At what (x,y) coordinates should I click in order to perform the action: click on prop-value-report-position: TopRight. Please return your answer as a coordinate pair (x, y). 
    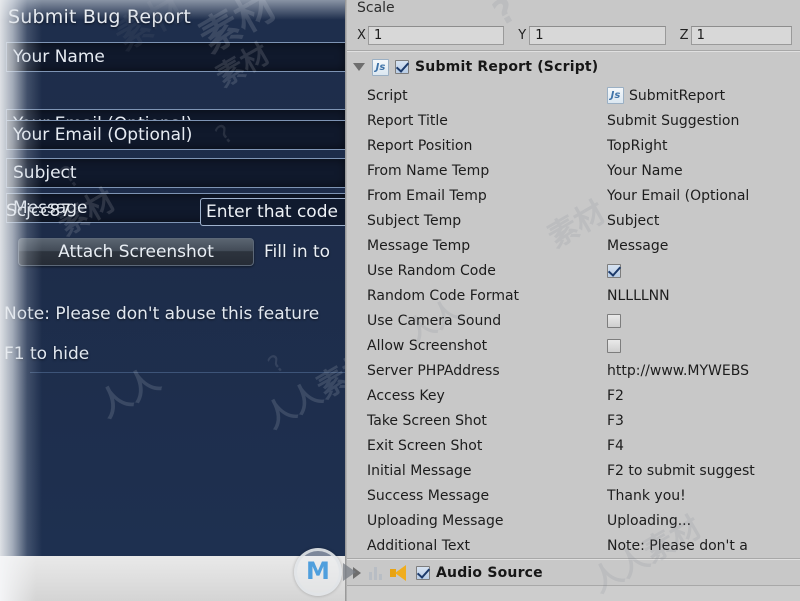
    Looking at the image, I should click on (702, 146).